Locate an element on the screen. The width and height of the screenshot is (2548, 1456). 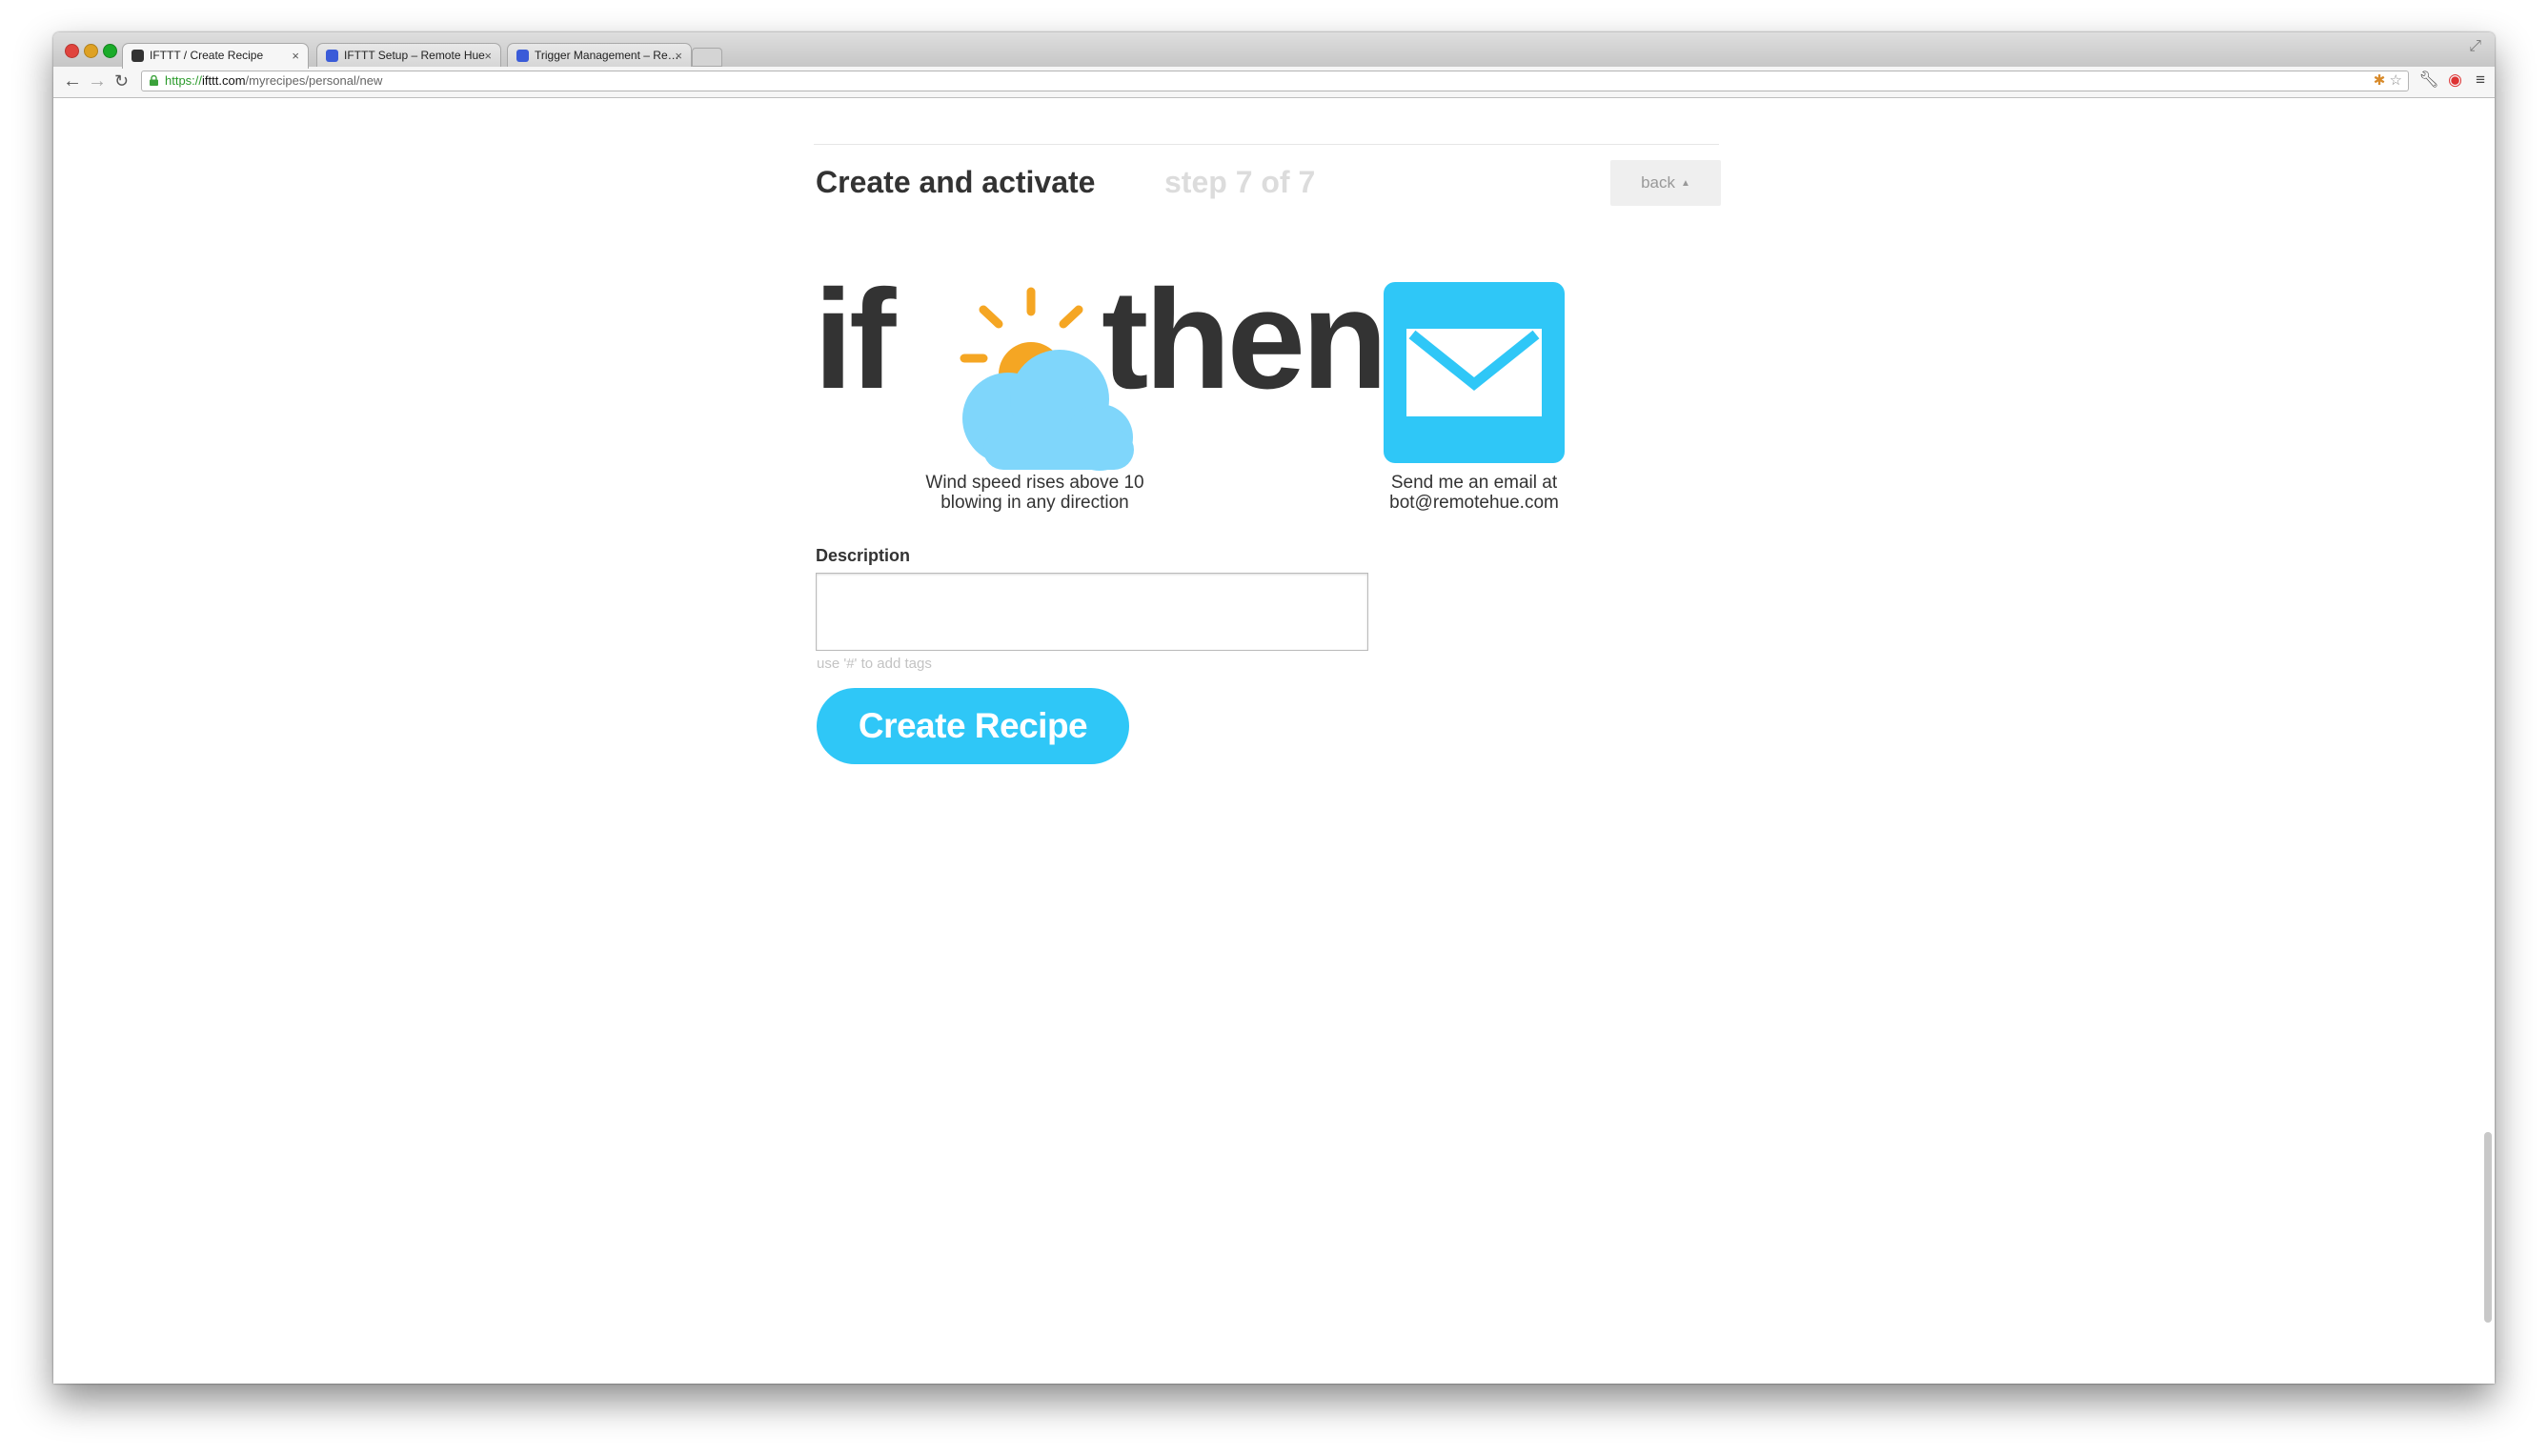
tab-ifttt-setup: IFTTT Setup – Remote Hue × is located at coordinates (409, 55).